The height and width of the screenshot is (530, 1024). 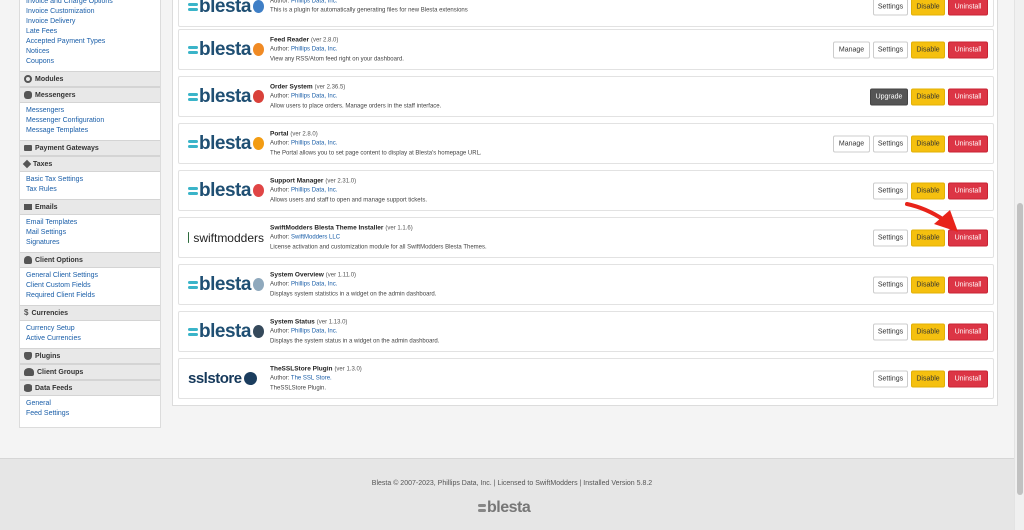 What do you see at coordinates (90, 95) in the screenshot?
I see `sidebar-header-messengers: Messengers` at bounding box center [90, 95].